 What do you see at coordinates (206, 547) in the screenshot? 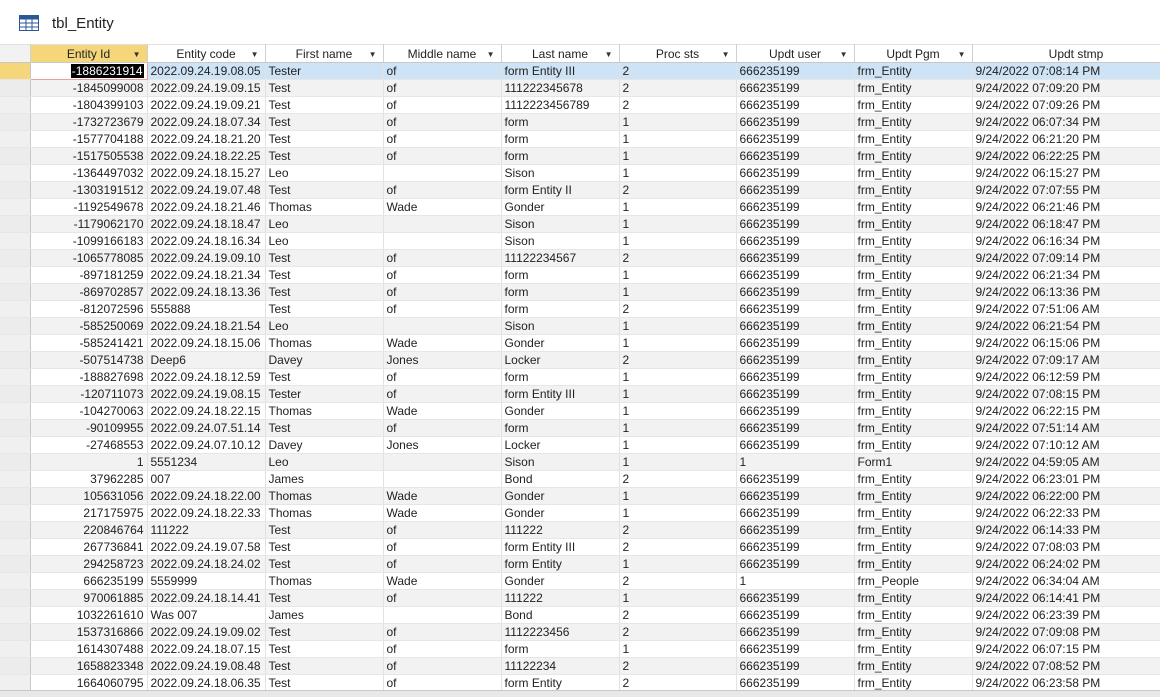
I see `cell-code: 2022.09.24.19.07.58` at bounding box center [206, 547].